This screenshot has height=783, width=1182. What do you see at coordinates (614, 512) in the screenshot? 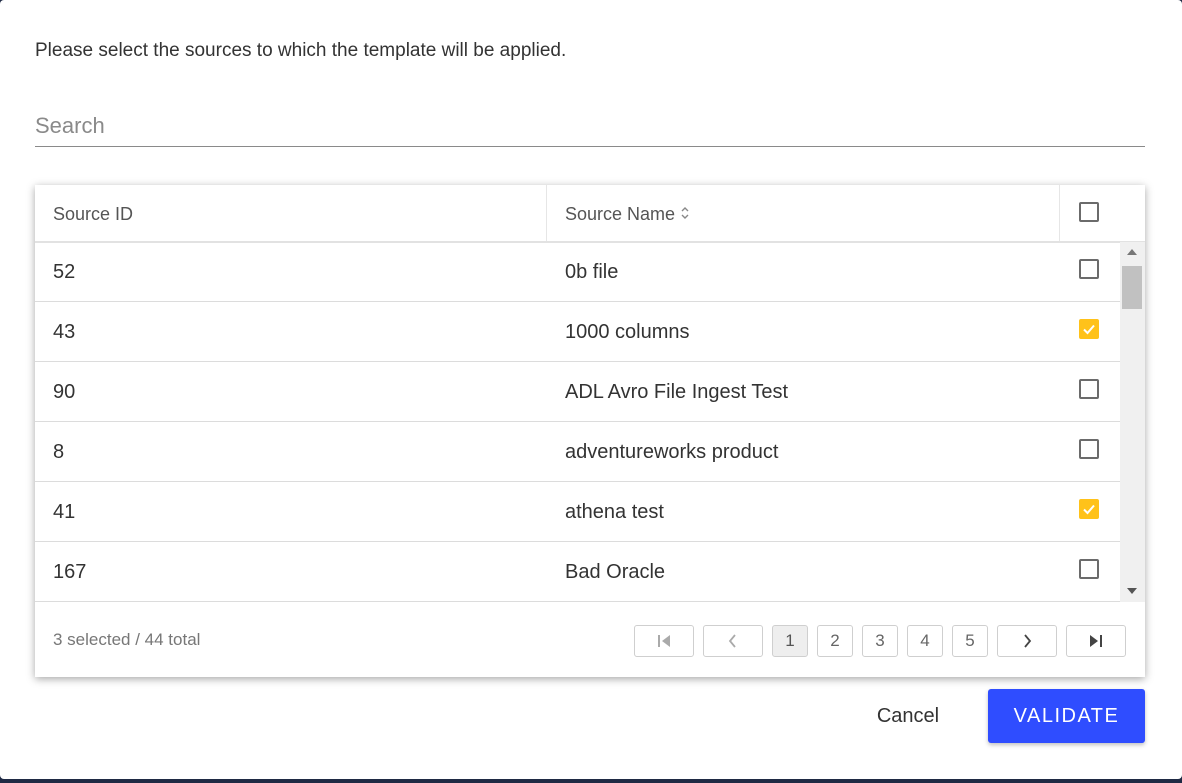
I see `source-name-cell: athena test` at bounding box center [614, 512].